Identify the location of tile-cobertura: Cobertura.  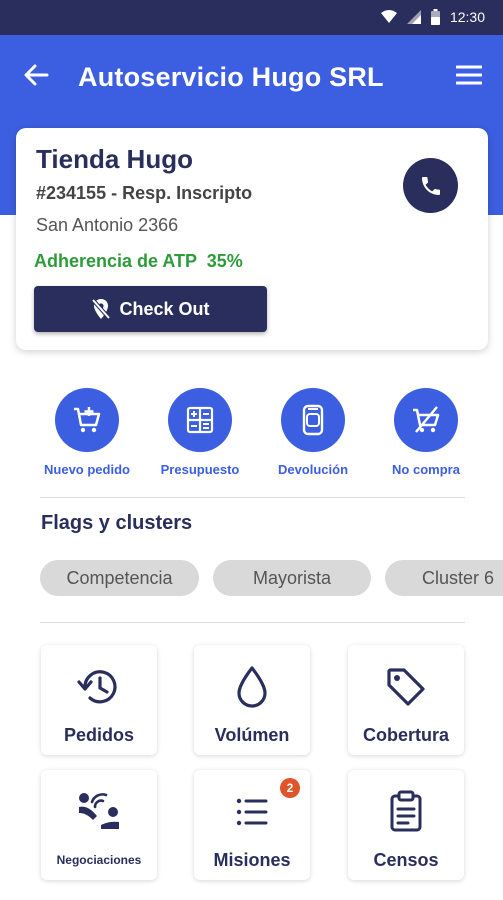
(406, 700).